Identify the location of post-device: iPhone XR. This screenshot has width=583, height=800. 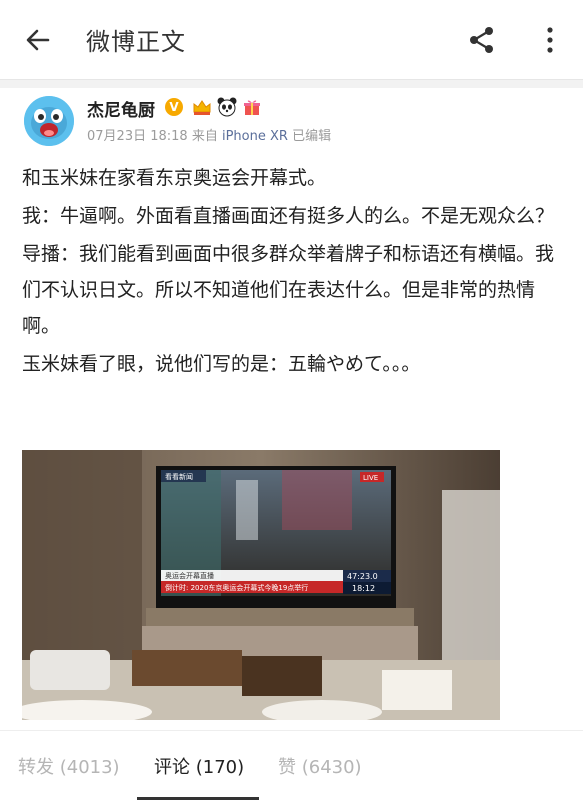
(255, 136).